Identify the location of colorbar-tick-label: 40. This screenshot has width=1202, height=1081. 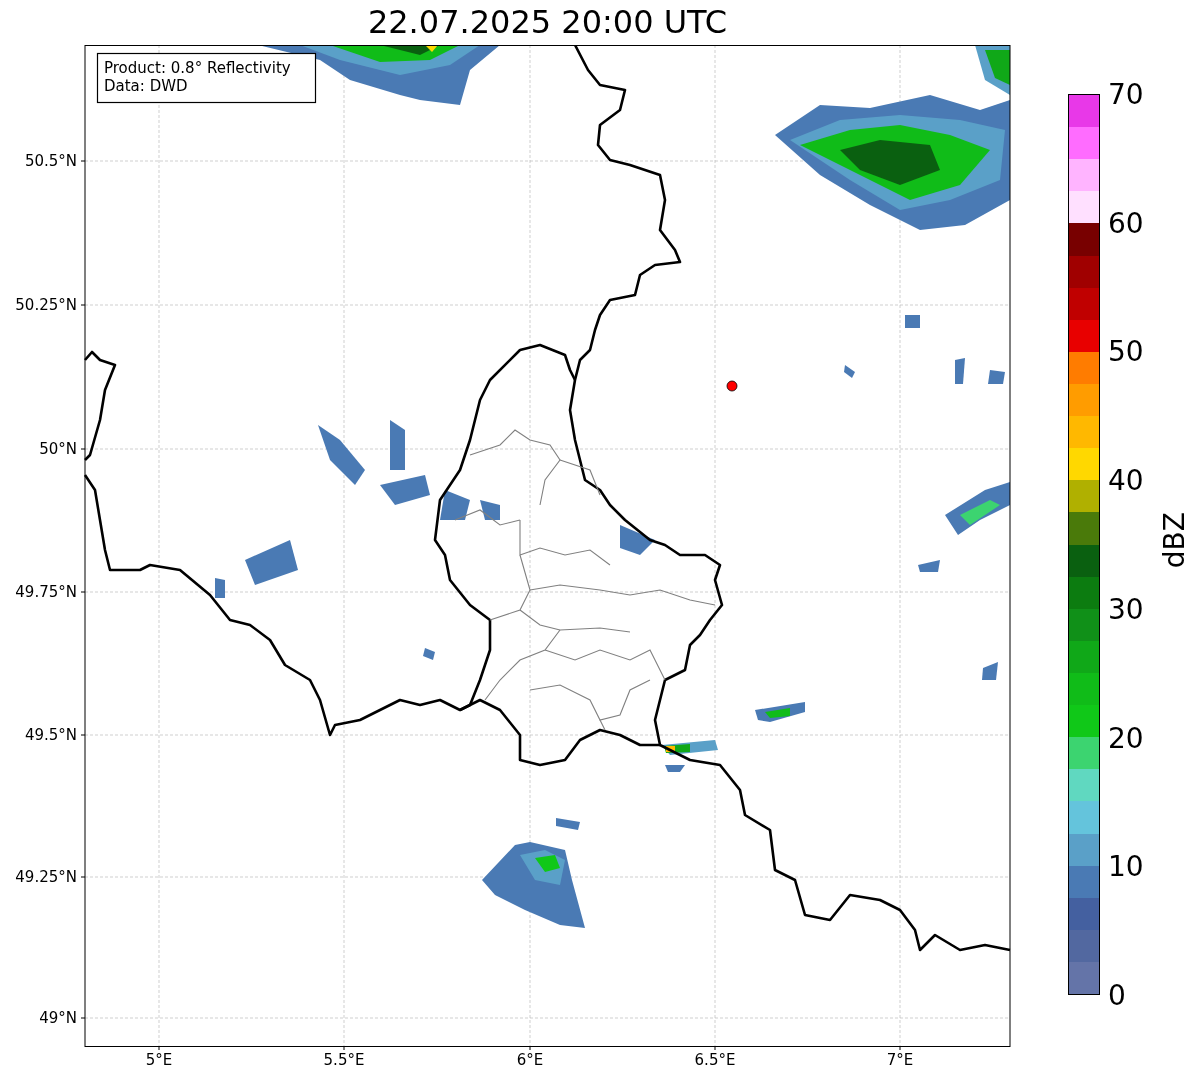
(1126, 481).